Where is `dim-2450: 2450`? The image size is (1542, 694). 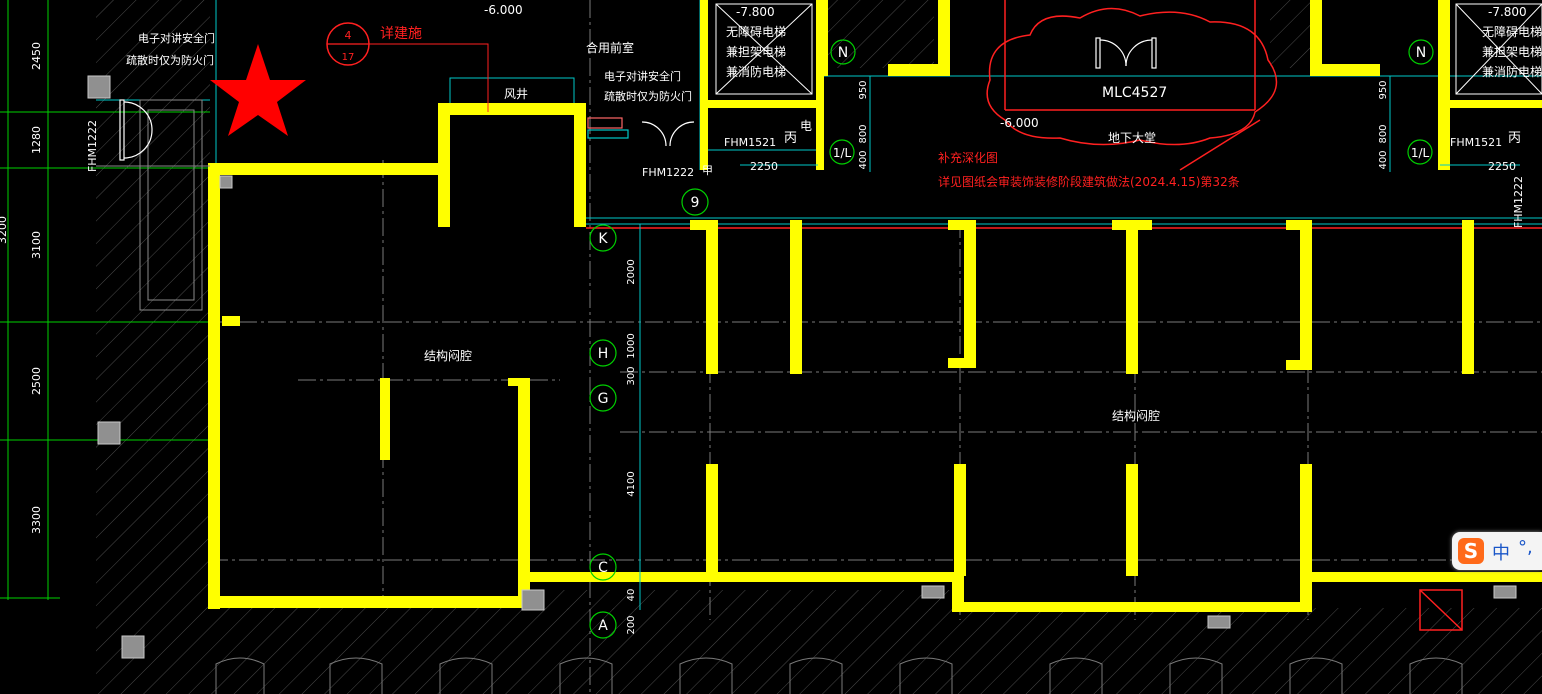 dim-2450: 2450 is located at coordinates (36, 56).